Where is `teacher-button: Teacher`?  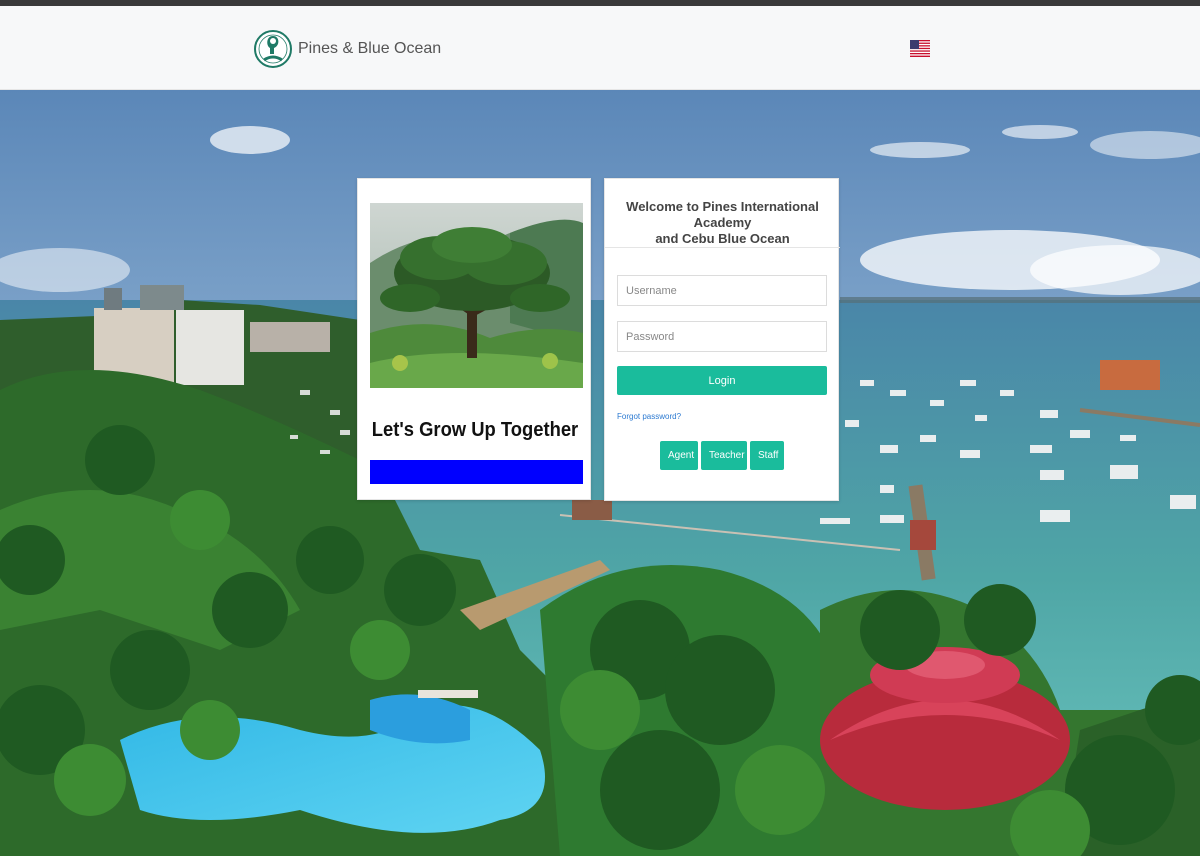
teacher-button: Teacher is located at coordinates (724, 455).